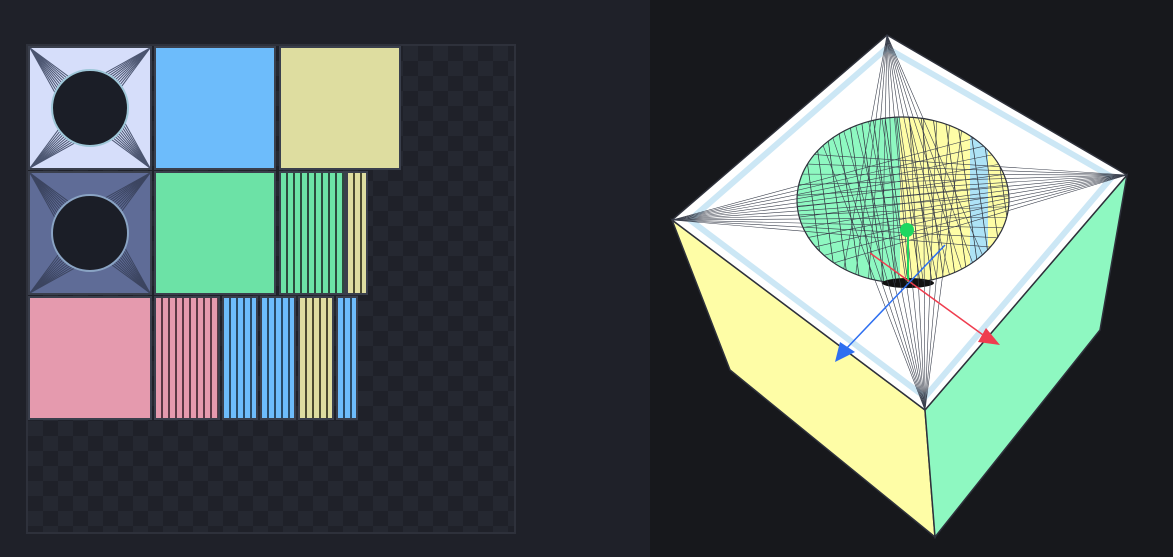 This screenshot has width=1173, height=557. What do you see at coordinates (90, 358) in the screenshot?
I see `atlas-tile-pink` at bounding box center [90, 358].